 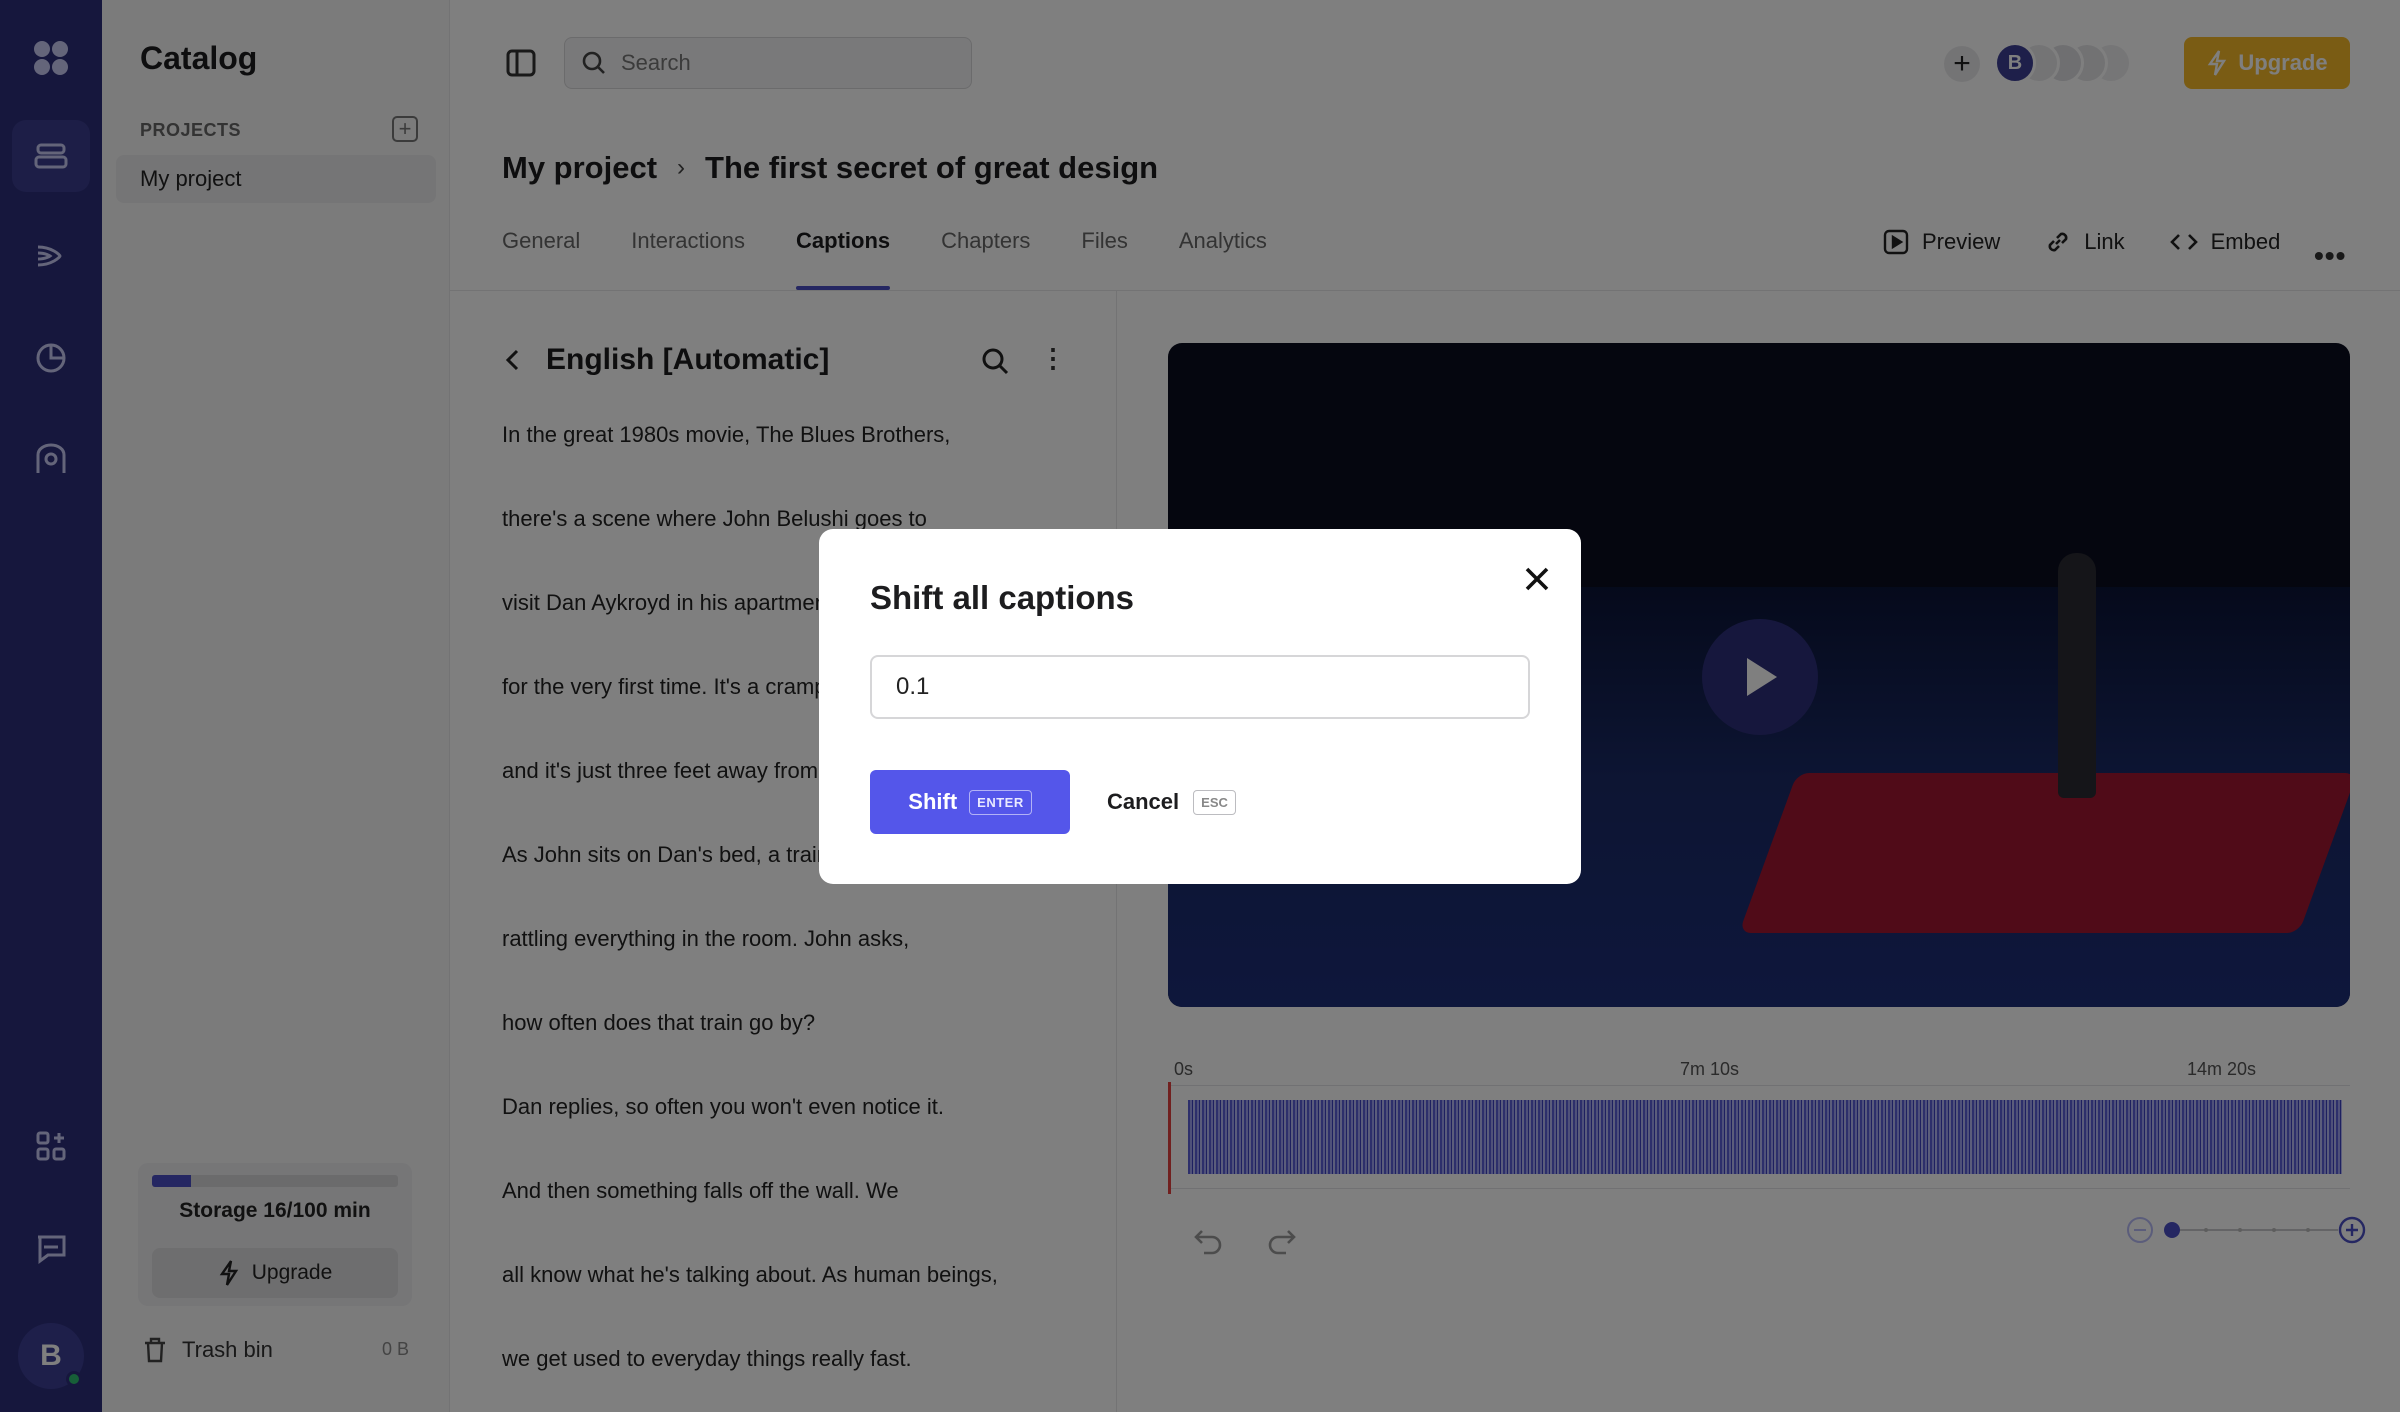 What do you see at coordinates (1143, 801) in the screenshot?
I see `cancel-button-label: Cancel` at bounding box center [1143, 801].